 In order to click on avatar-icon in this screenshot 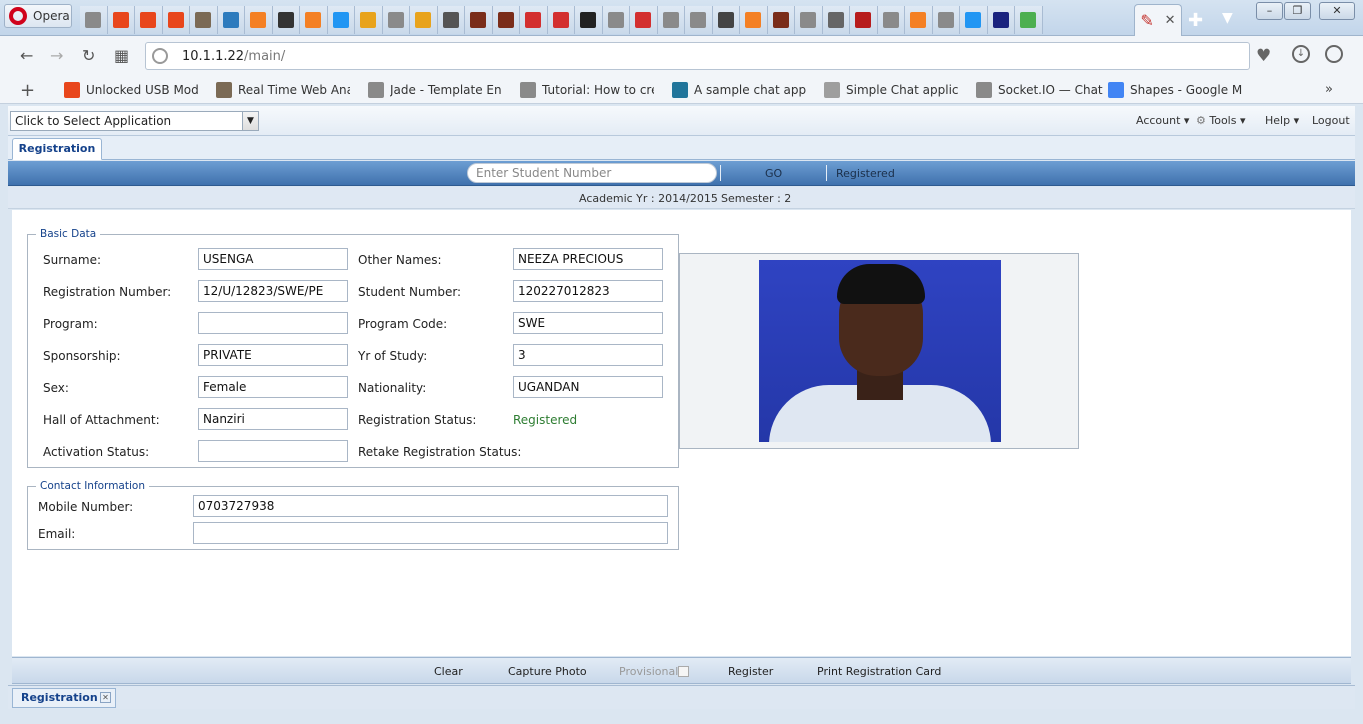, I will do `click(203, 20)`.